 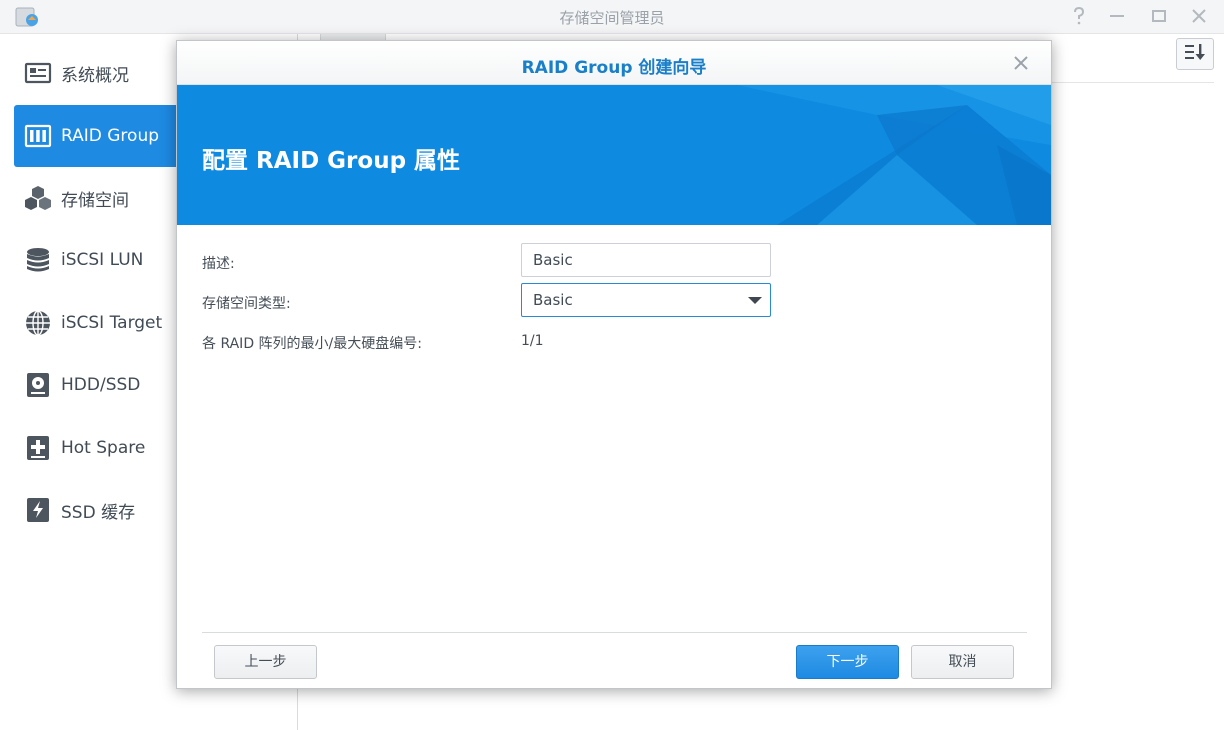 What do you see at coordinates (218, 264) in the screenshot?
I see `description-label: 描述:` at bounding box center [218, 264].